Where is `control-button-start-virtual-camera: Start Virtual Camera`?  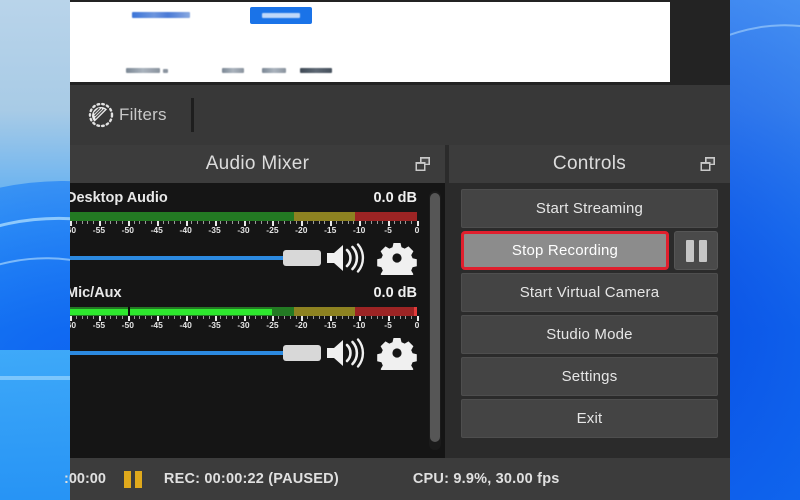 control-button-start-virtual-camera: Start Virtual Camera is located at coordinates (589, 292).